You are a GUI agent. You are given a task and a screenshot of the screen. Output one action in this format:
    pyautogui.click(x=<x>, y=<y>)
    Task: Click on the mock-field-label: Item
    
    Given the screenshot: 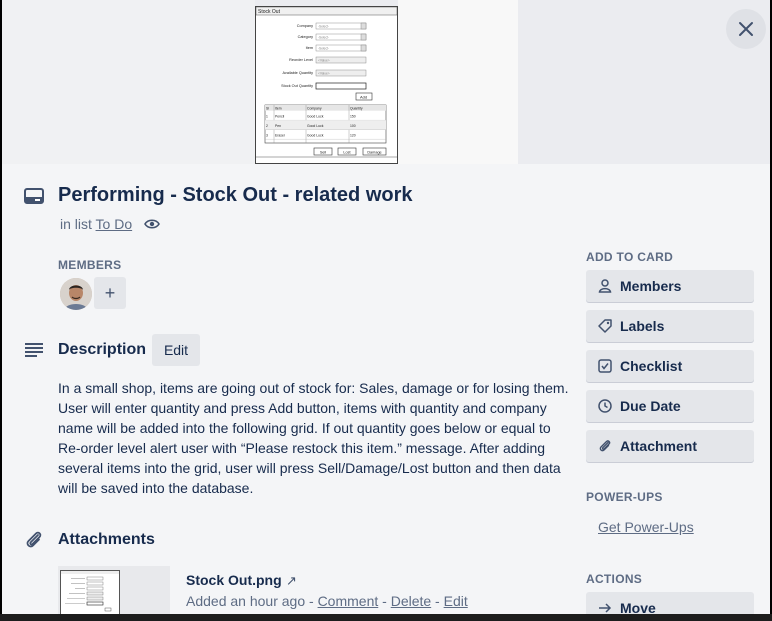 What is the action you would take?
    pyautogui.click(x=309, y=48)
    